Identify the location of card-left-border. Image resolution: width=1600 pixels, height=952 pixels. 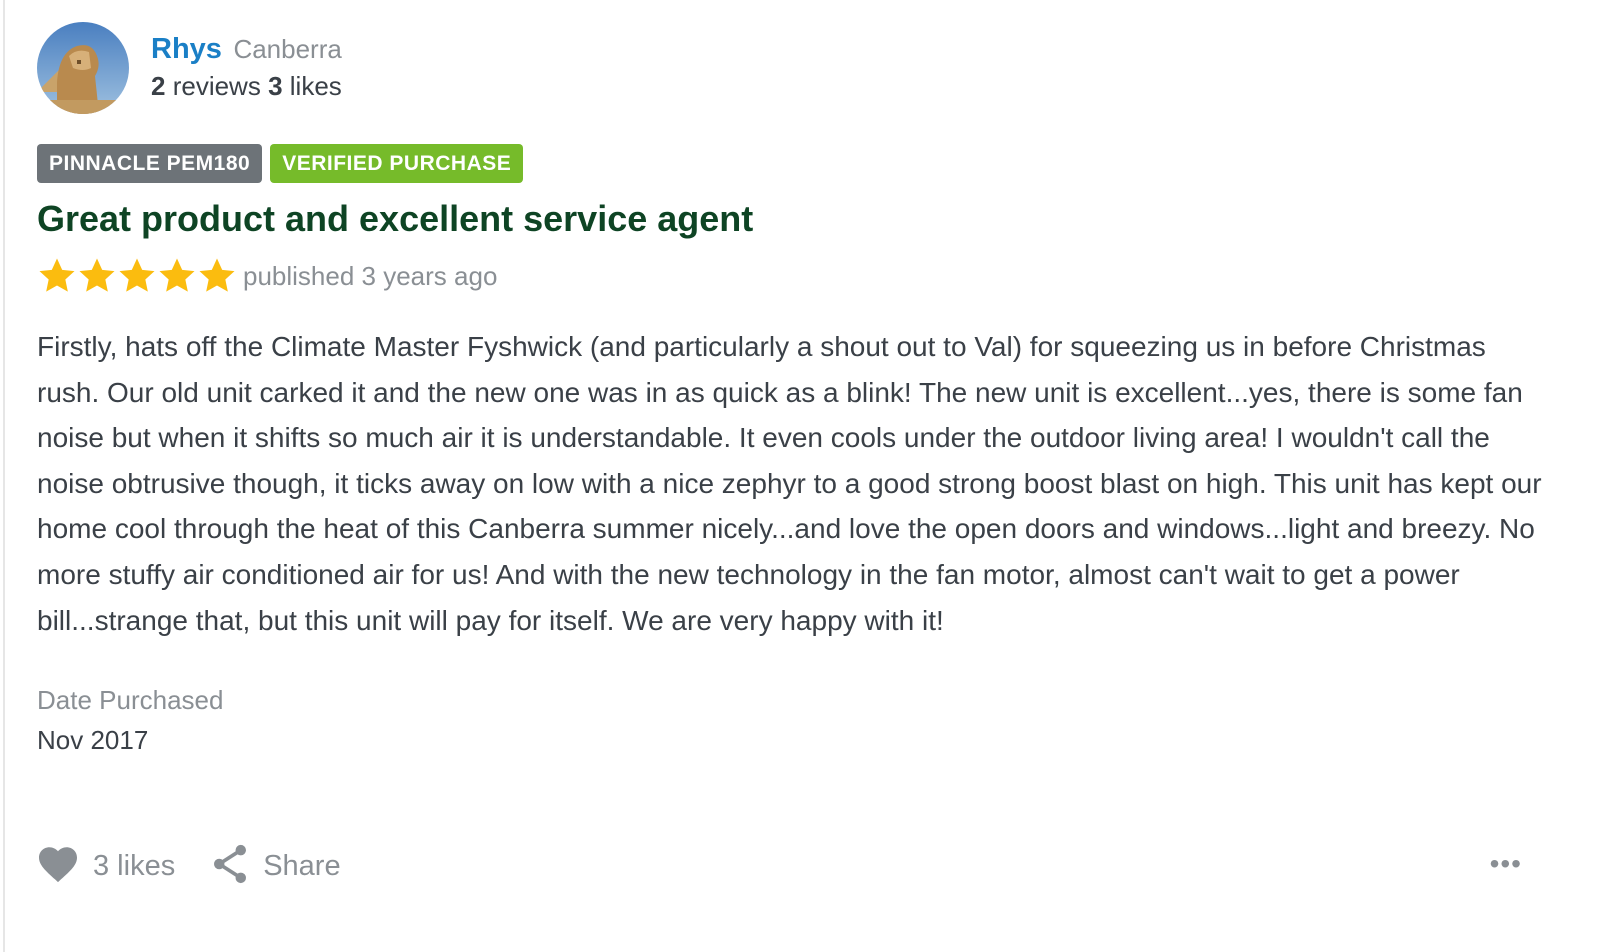
(4, 476).